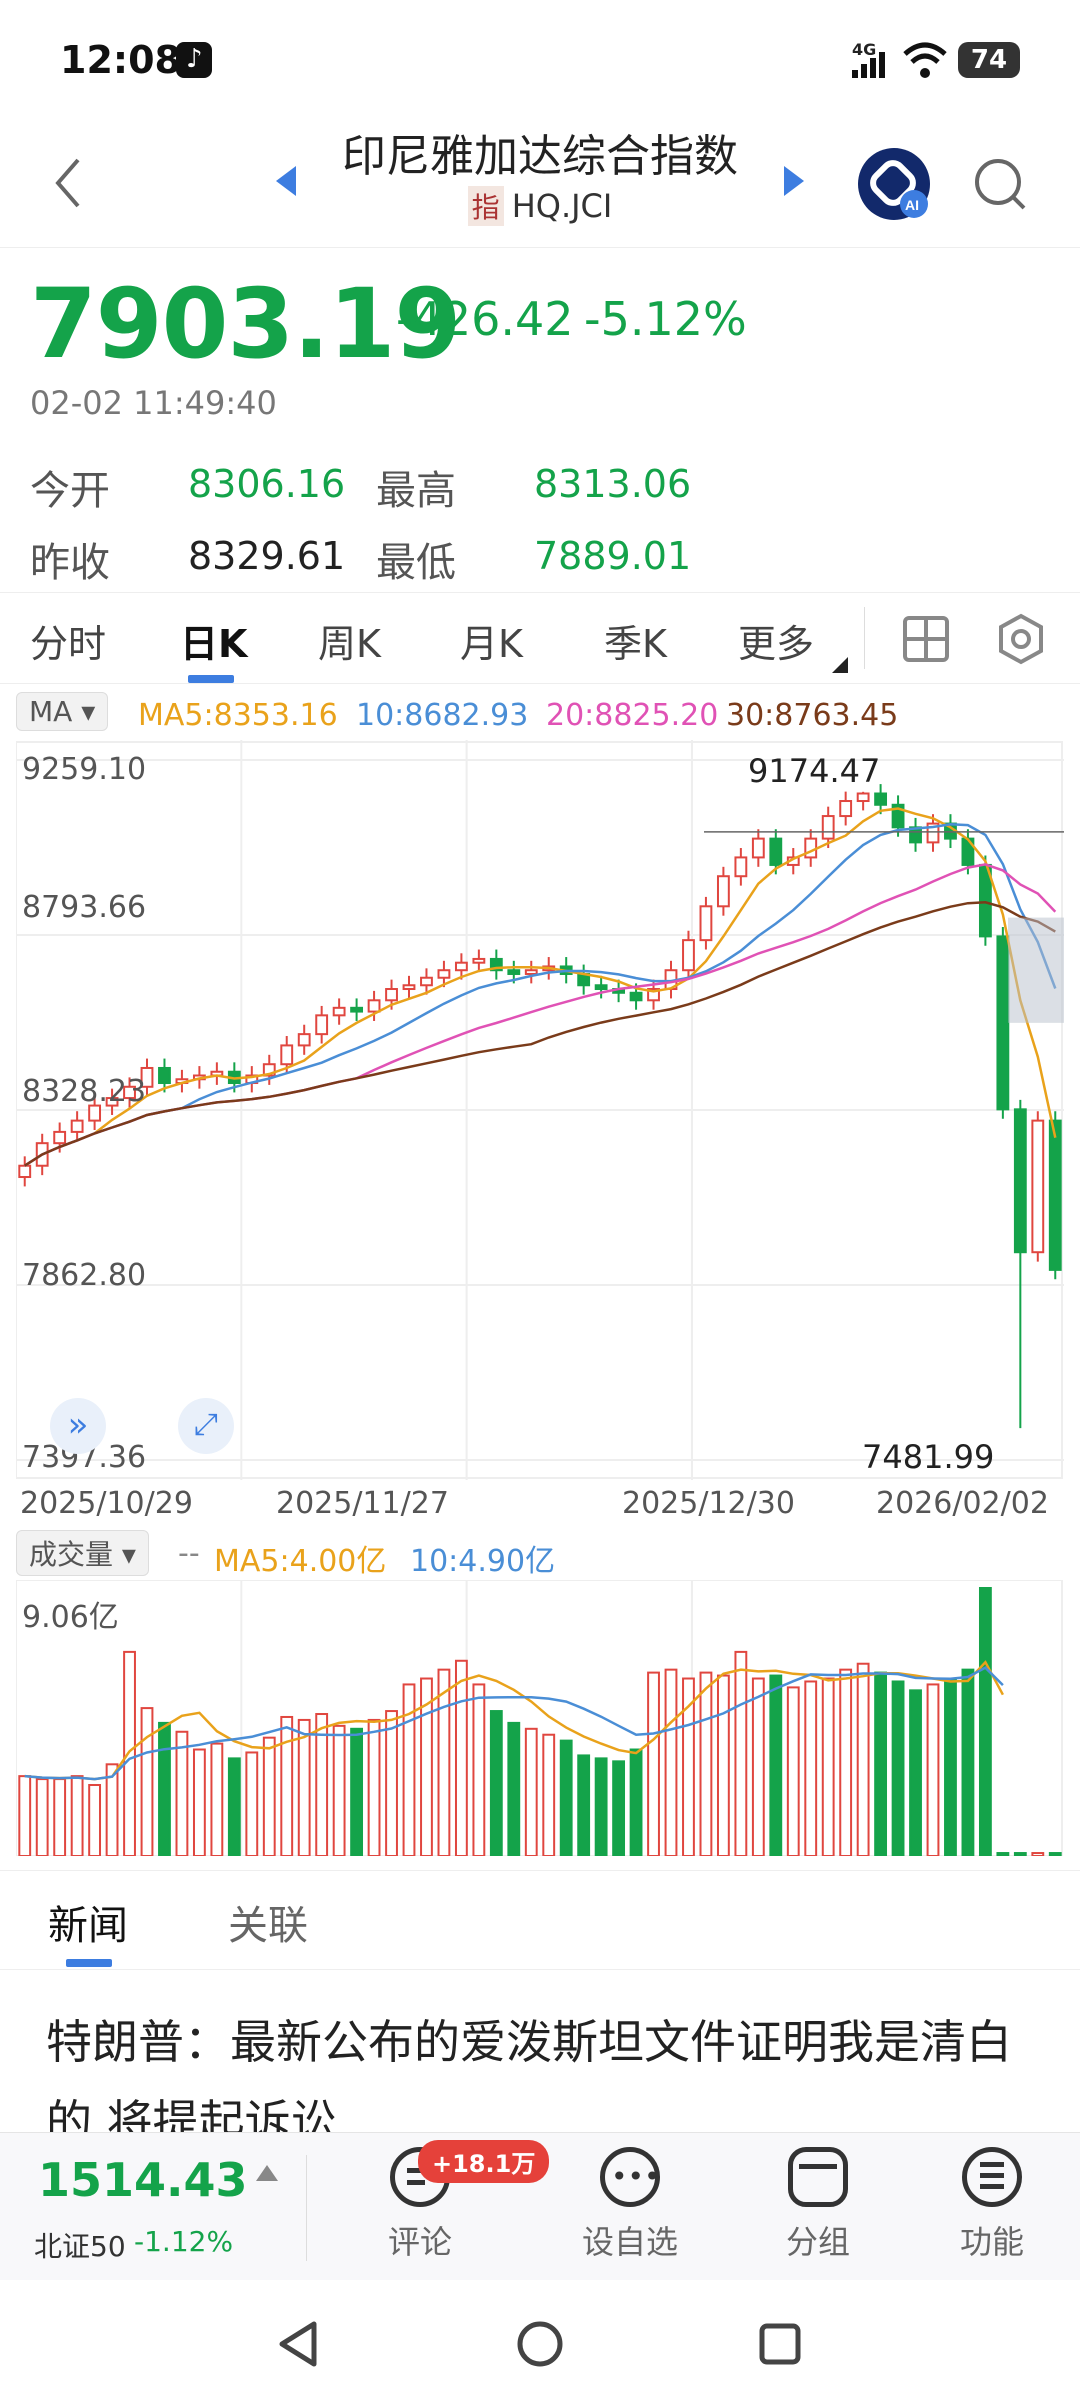  I want to click on prev-close-label: 昨收, so click(70, 563).